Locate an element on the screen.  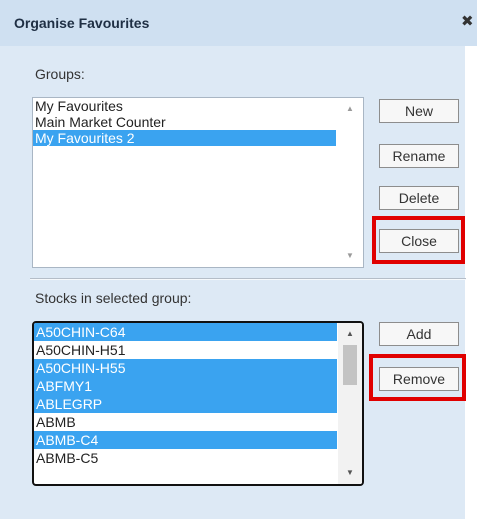
new-group-button: New is located at coordinates (419, 111).